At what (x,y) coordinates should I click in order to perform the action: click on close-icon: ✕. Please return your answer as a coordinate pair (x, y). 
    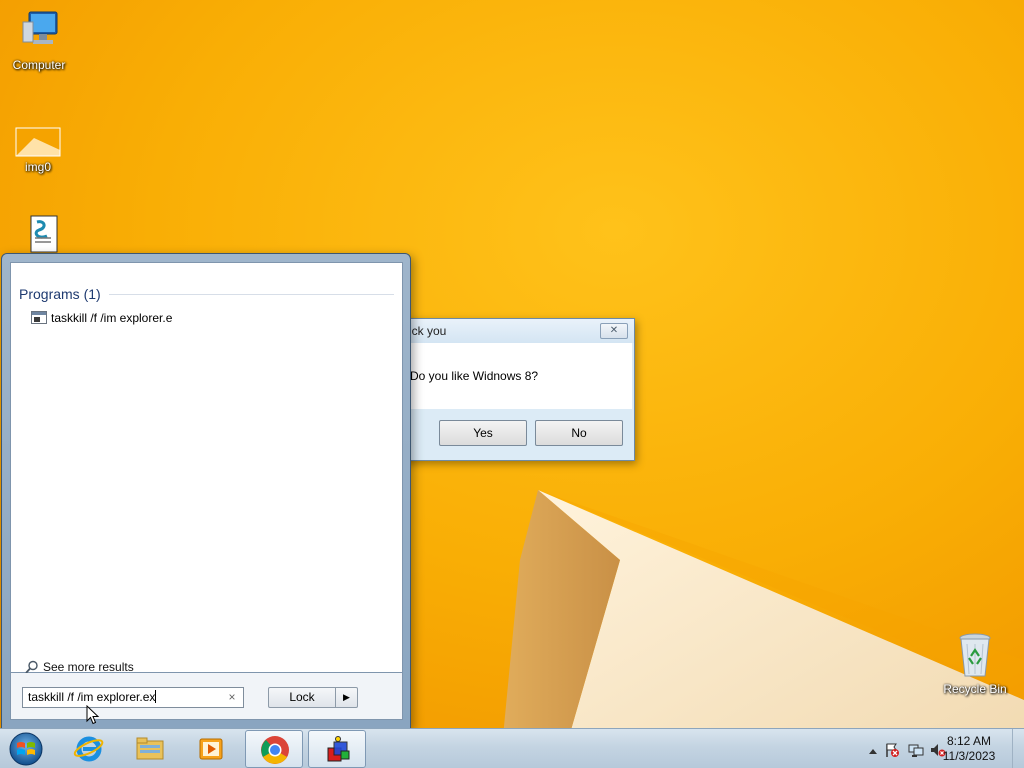
    Looking at the image, I should click on (614, 330).